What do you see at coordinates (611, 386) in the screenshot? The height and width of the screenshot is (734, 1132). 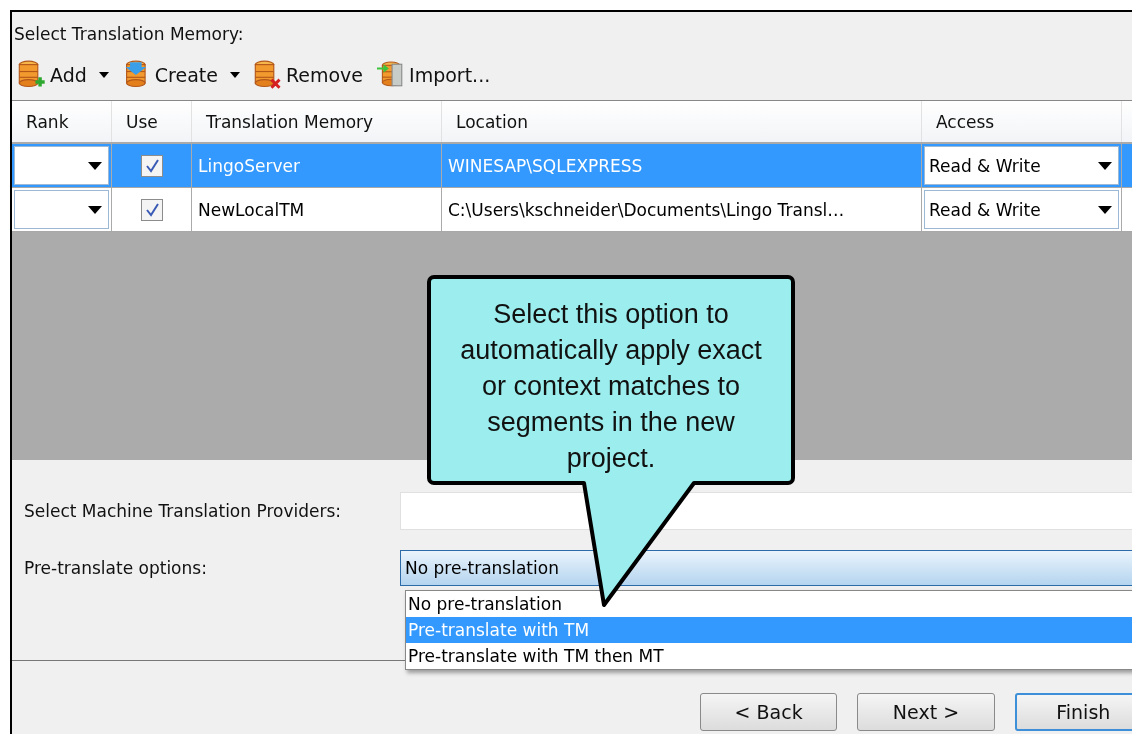 I see `callout-text: Select this option to automatically apply exact or context matches to segments in the new project.` at bounding box center [611, 386].